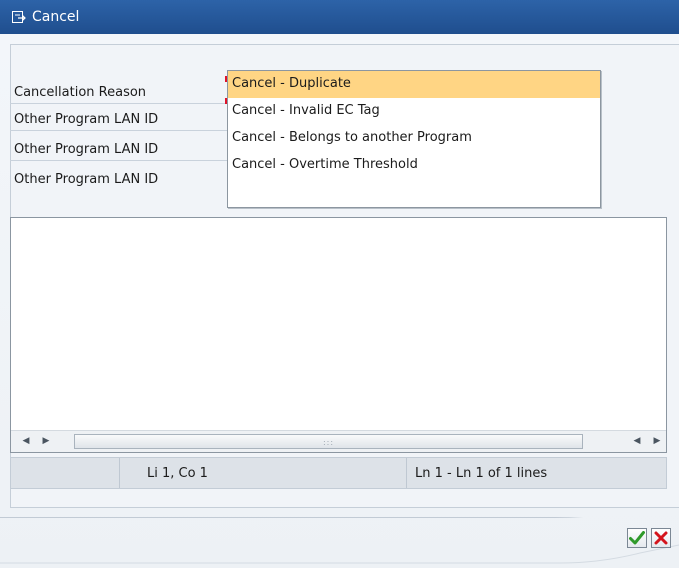 This screenshot has height=568, width=679. Describe the element at coordinates (414, 165) in the screenshot. I see `option-cancel-overtime-threshold: Cancel - Overtime Threshold` at that location.